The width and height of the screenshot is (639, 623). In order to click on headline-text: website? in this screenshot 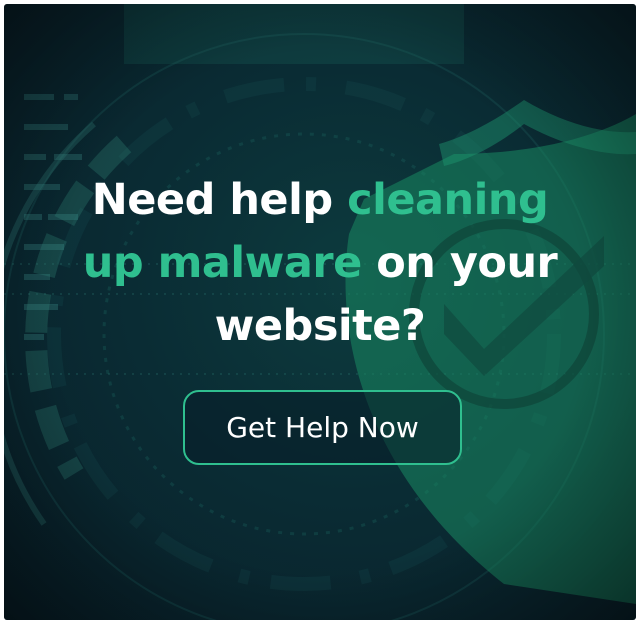, I will do `click(320, 326)`.